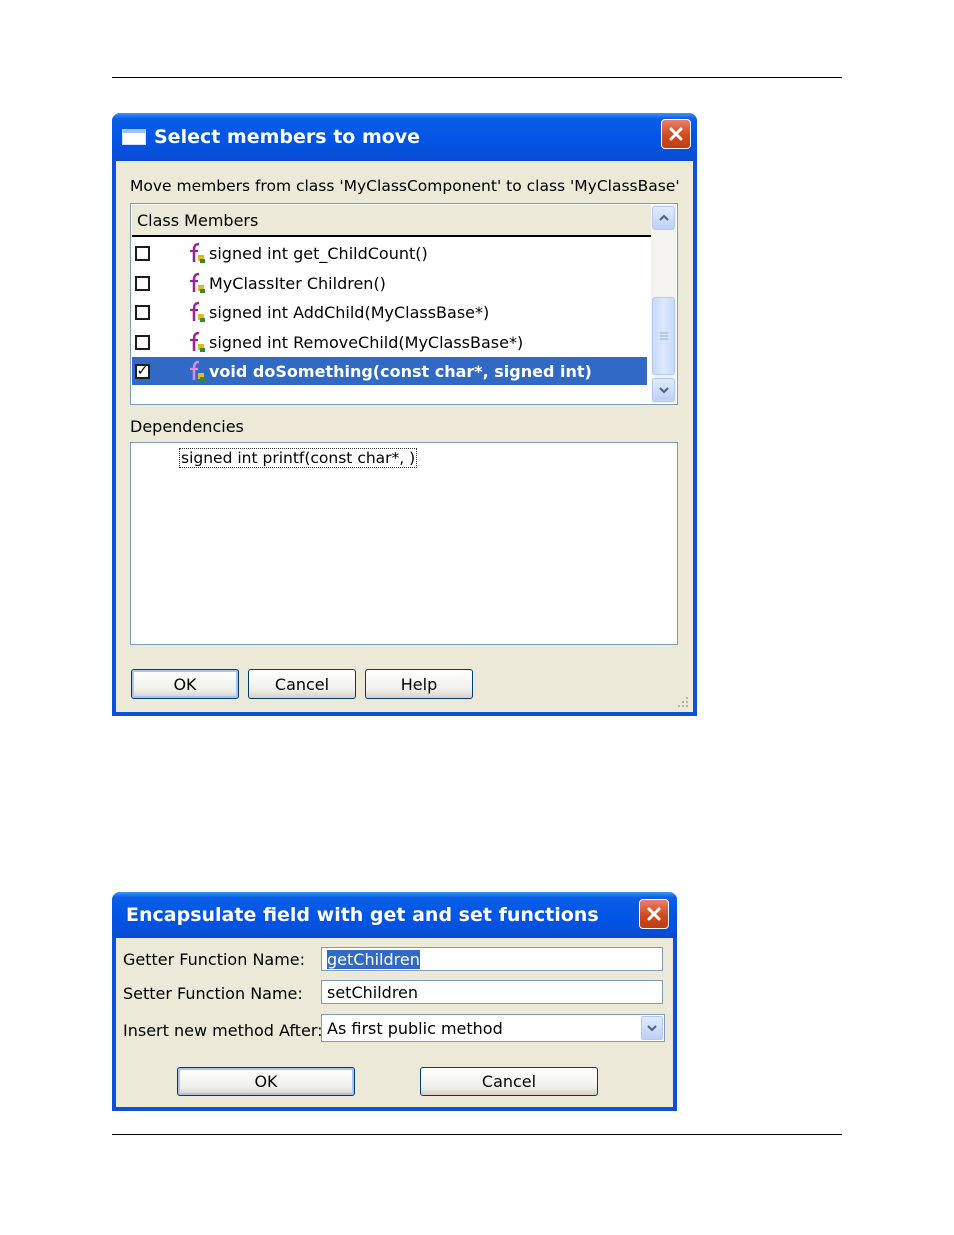 The width and height of the screenshot is (954, 1235). What do you see at coordinates (198, 220) in the screenshot?
I see `list-header-label: Class Members` at bounding box center [198, 220].